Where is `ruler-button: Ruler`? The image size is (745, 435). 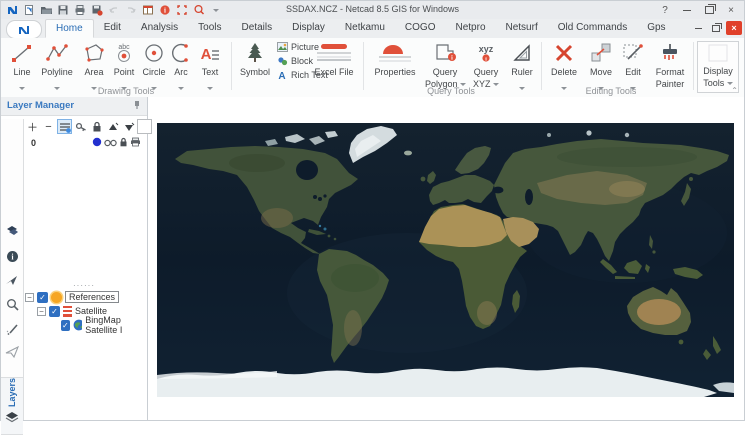
ruler-button: Ruler is located at coordinates (522, 66).